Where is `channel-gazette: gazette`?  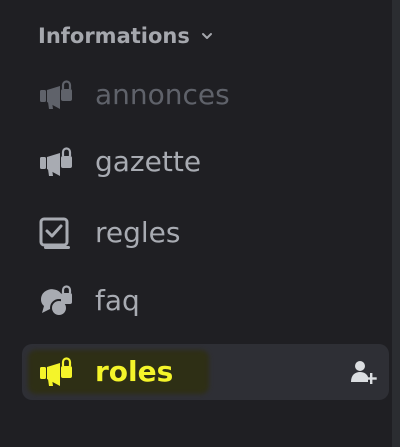
channel-gazette: gazette is located at coordinates (205, 162).